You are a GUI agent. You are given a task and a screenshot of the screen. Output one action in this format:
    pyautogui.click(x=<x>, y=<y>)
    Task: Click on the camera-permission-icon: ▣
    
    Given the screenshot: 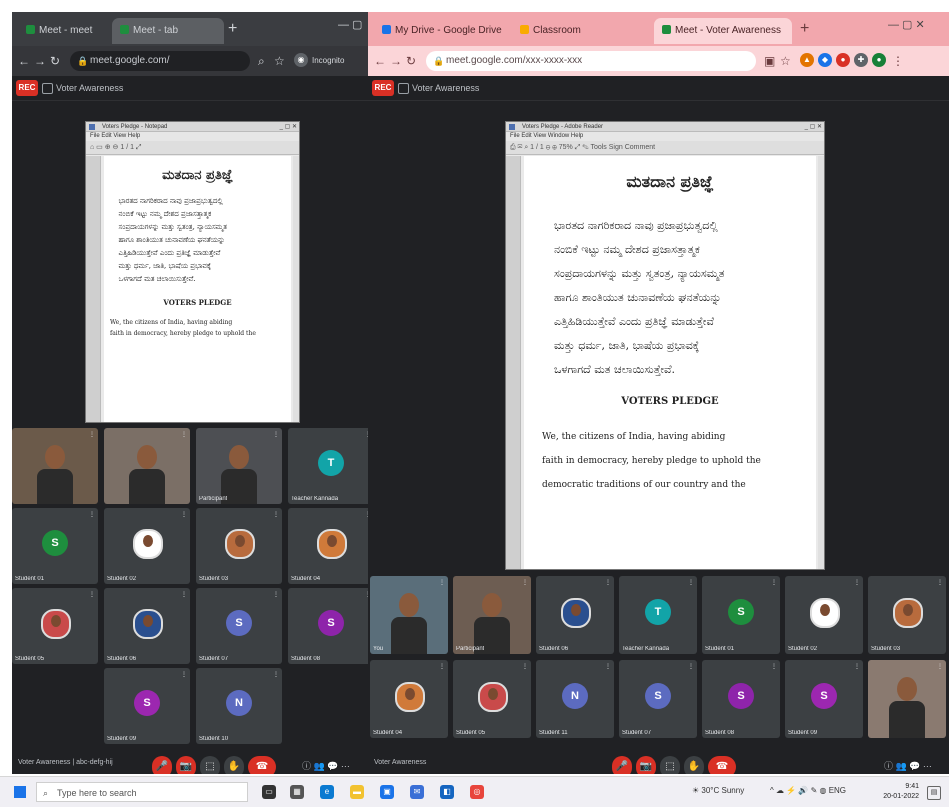 What is the action you would take?
    pyautogui.click(x=769, y=61)
    